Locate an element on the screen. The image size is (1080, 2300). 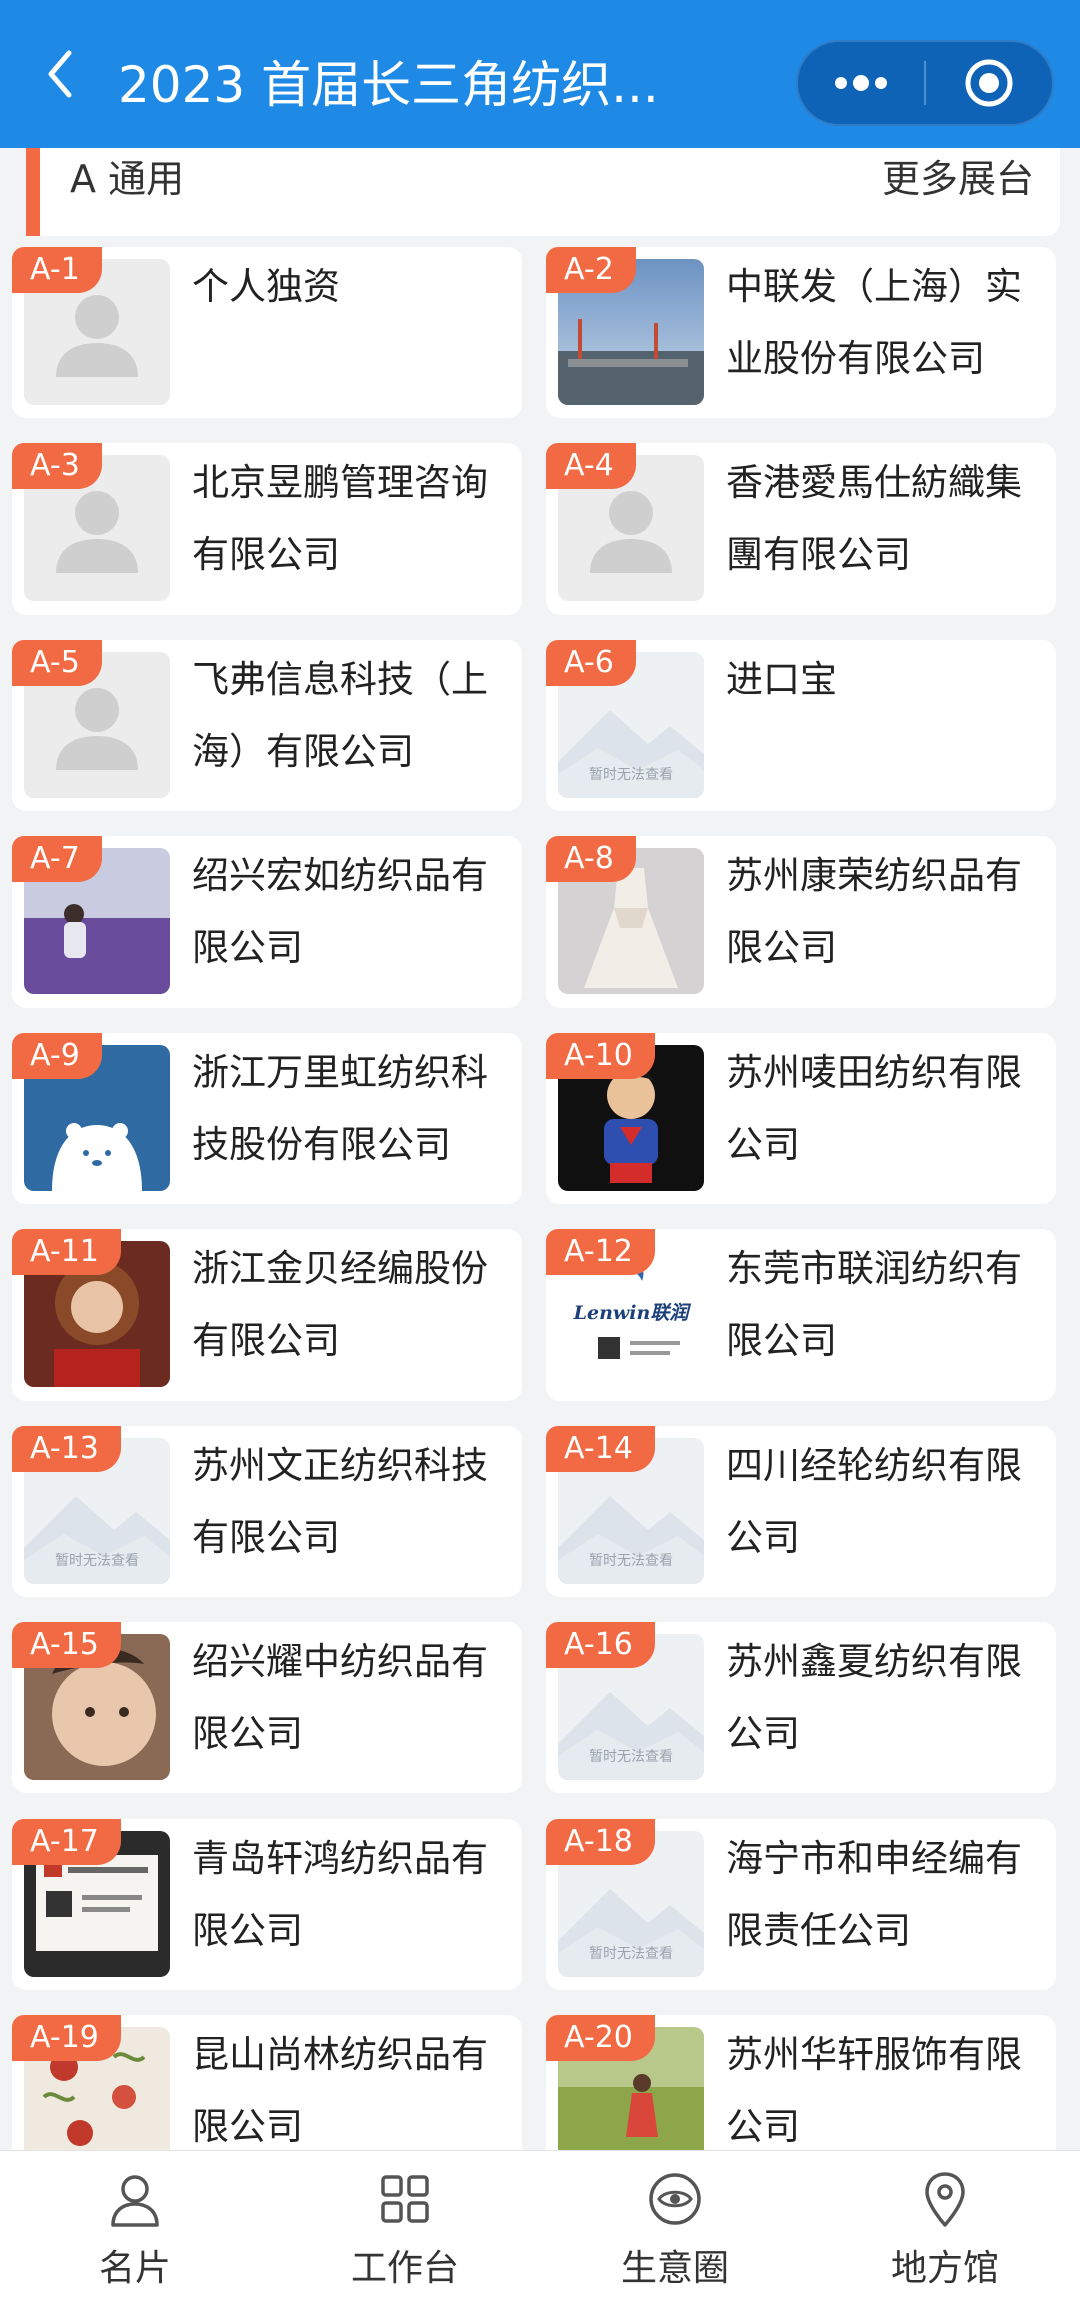
exhibitor-card: A-8 苏州康荣纺织品有限公司 is located at coordinates (801, 922).